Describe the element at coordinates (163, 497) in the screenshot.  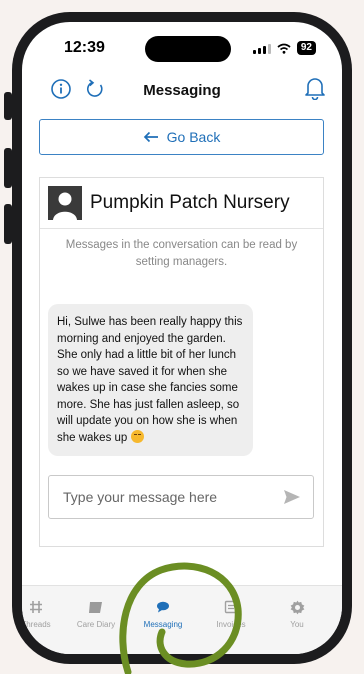
I see `message-input` at that location.